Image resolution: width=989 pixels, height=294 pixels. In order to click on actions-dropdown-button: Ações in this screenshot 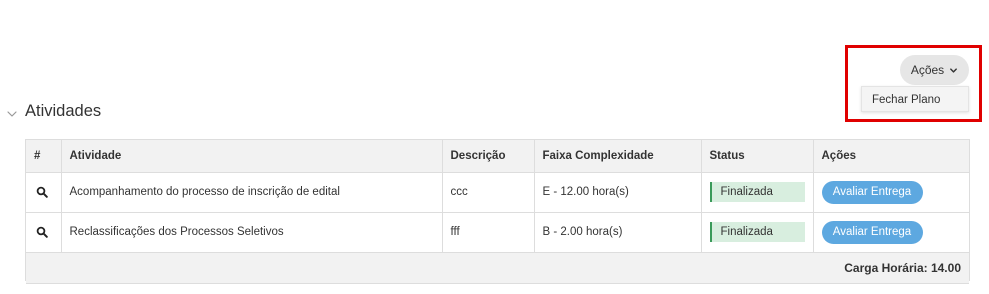, I will do `click(934, 70)`.